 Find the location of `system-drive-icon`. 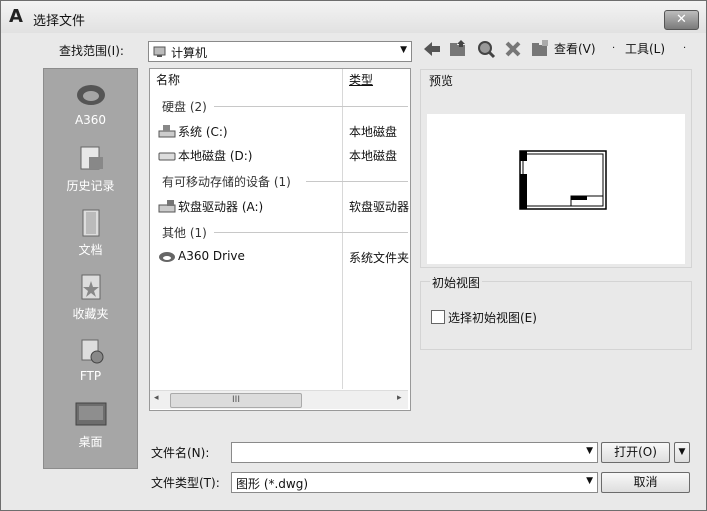

system-drive-icon is located at coordinates (167, 131).